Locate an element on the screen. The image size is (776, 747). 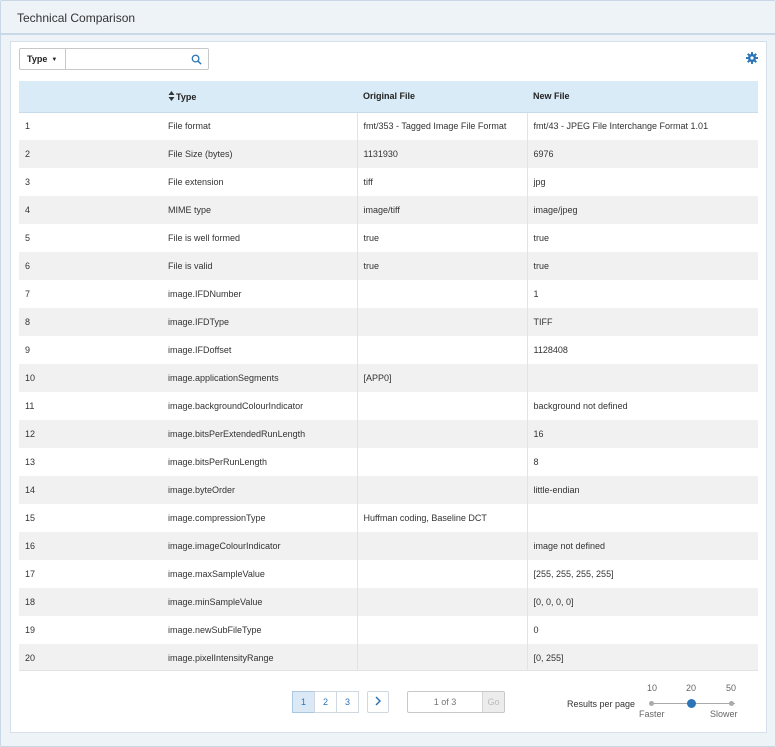
results-per-page-slider: 10 20 50 Faster Slower is located at coordinates (690, 701).